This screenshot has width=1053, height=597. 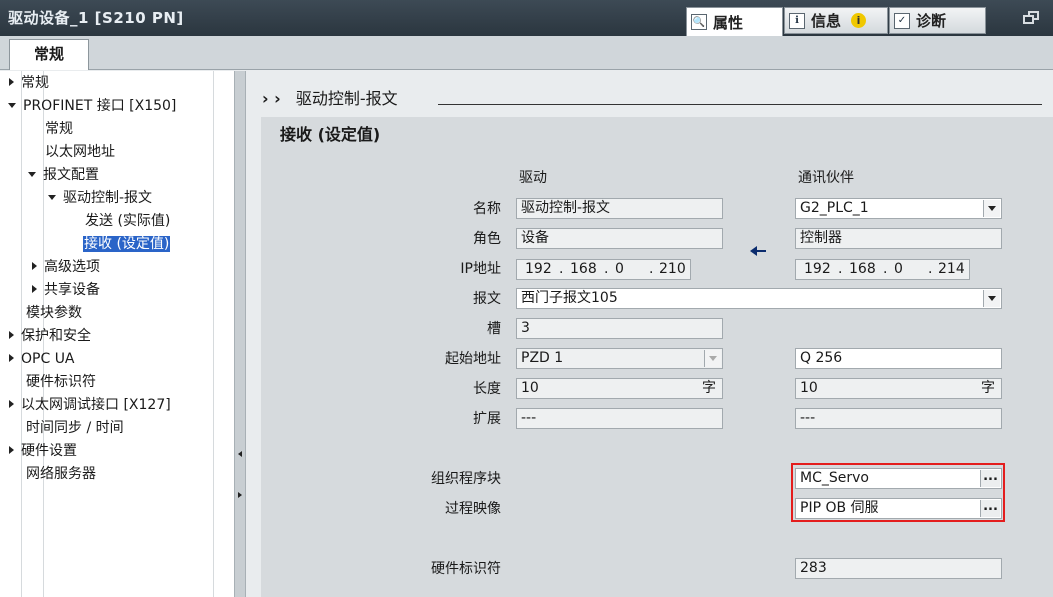 What do you see at coordinates (66, 290) in the screenshot?
I see `nav-item-shared-device: 共享设备` at bounding box center [66, 290].